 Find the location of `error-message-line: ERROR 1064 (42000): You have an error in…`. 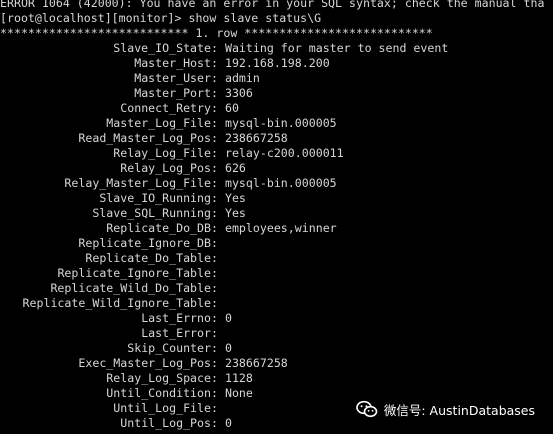

error-message-line: ERROR 1064 (42000): You have an error in… is located at coordinates (272, 5).